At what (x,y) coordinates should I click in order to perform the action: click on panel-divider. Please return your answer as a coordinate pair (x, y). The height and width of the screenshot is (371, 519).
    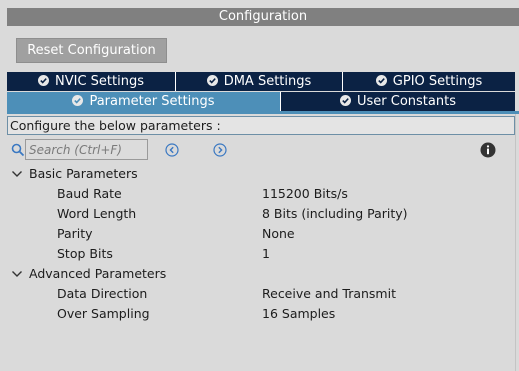
    Looking at the image, I should click on (515, 242).